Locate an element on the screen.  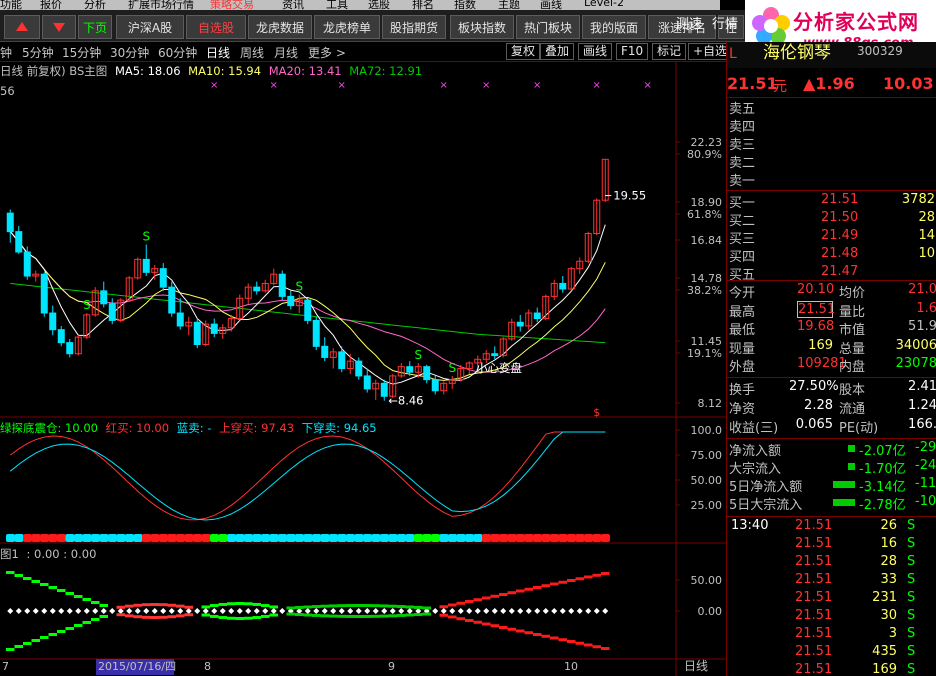
toolbar-button-6: 板块指数 is located at coordinates (482, 27).